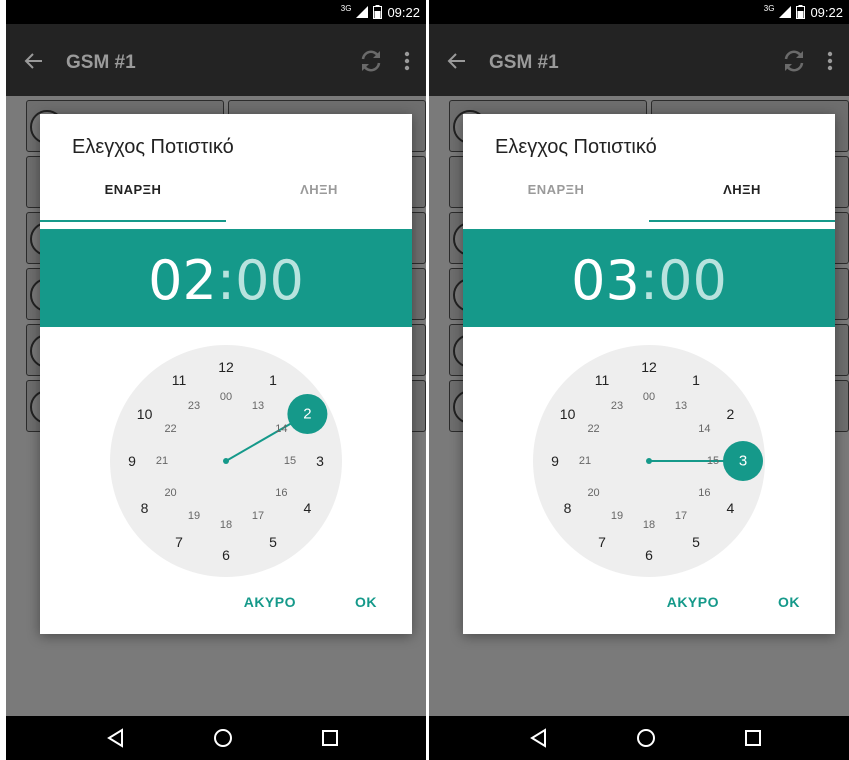  Describe the element at coordinates (639, 60) in the screenshot. I see `app-bar: GSM #1` at that location.